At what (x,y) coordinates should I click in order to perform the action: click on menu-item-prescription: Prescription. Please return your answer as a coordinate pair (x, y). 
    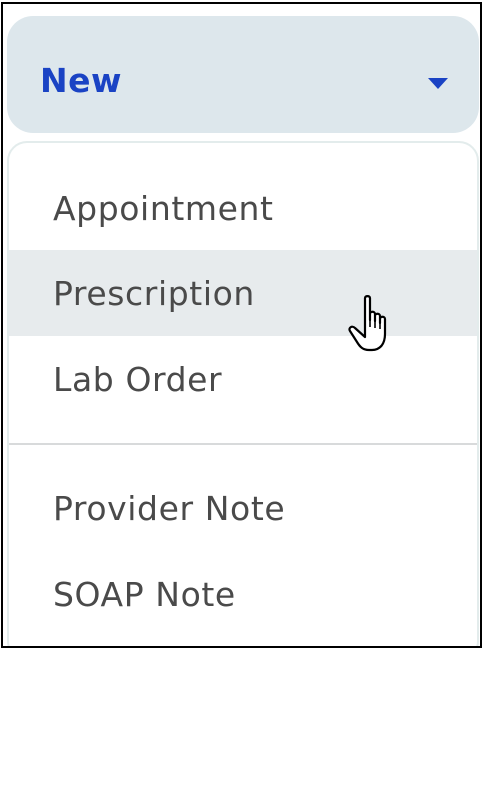
    Looking at the image, I should click on (243, 293).